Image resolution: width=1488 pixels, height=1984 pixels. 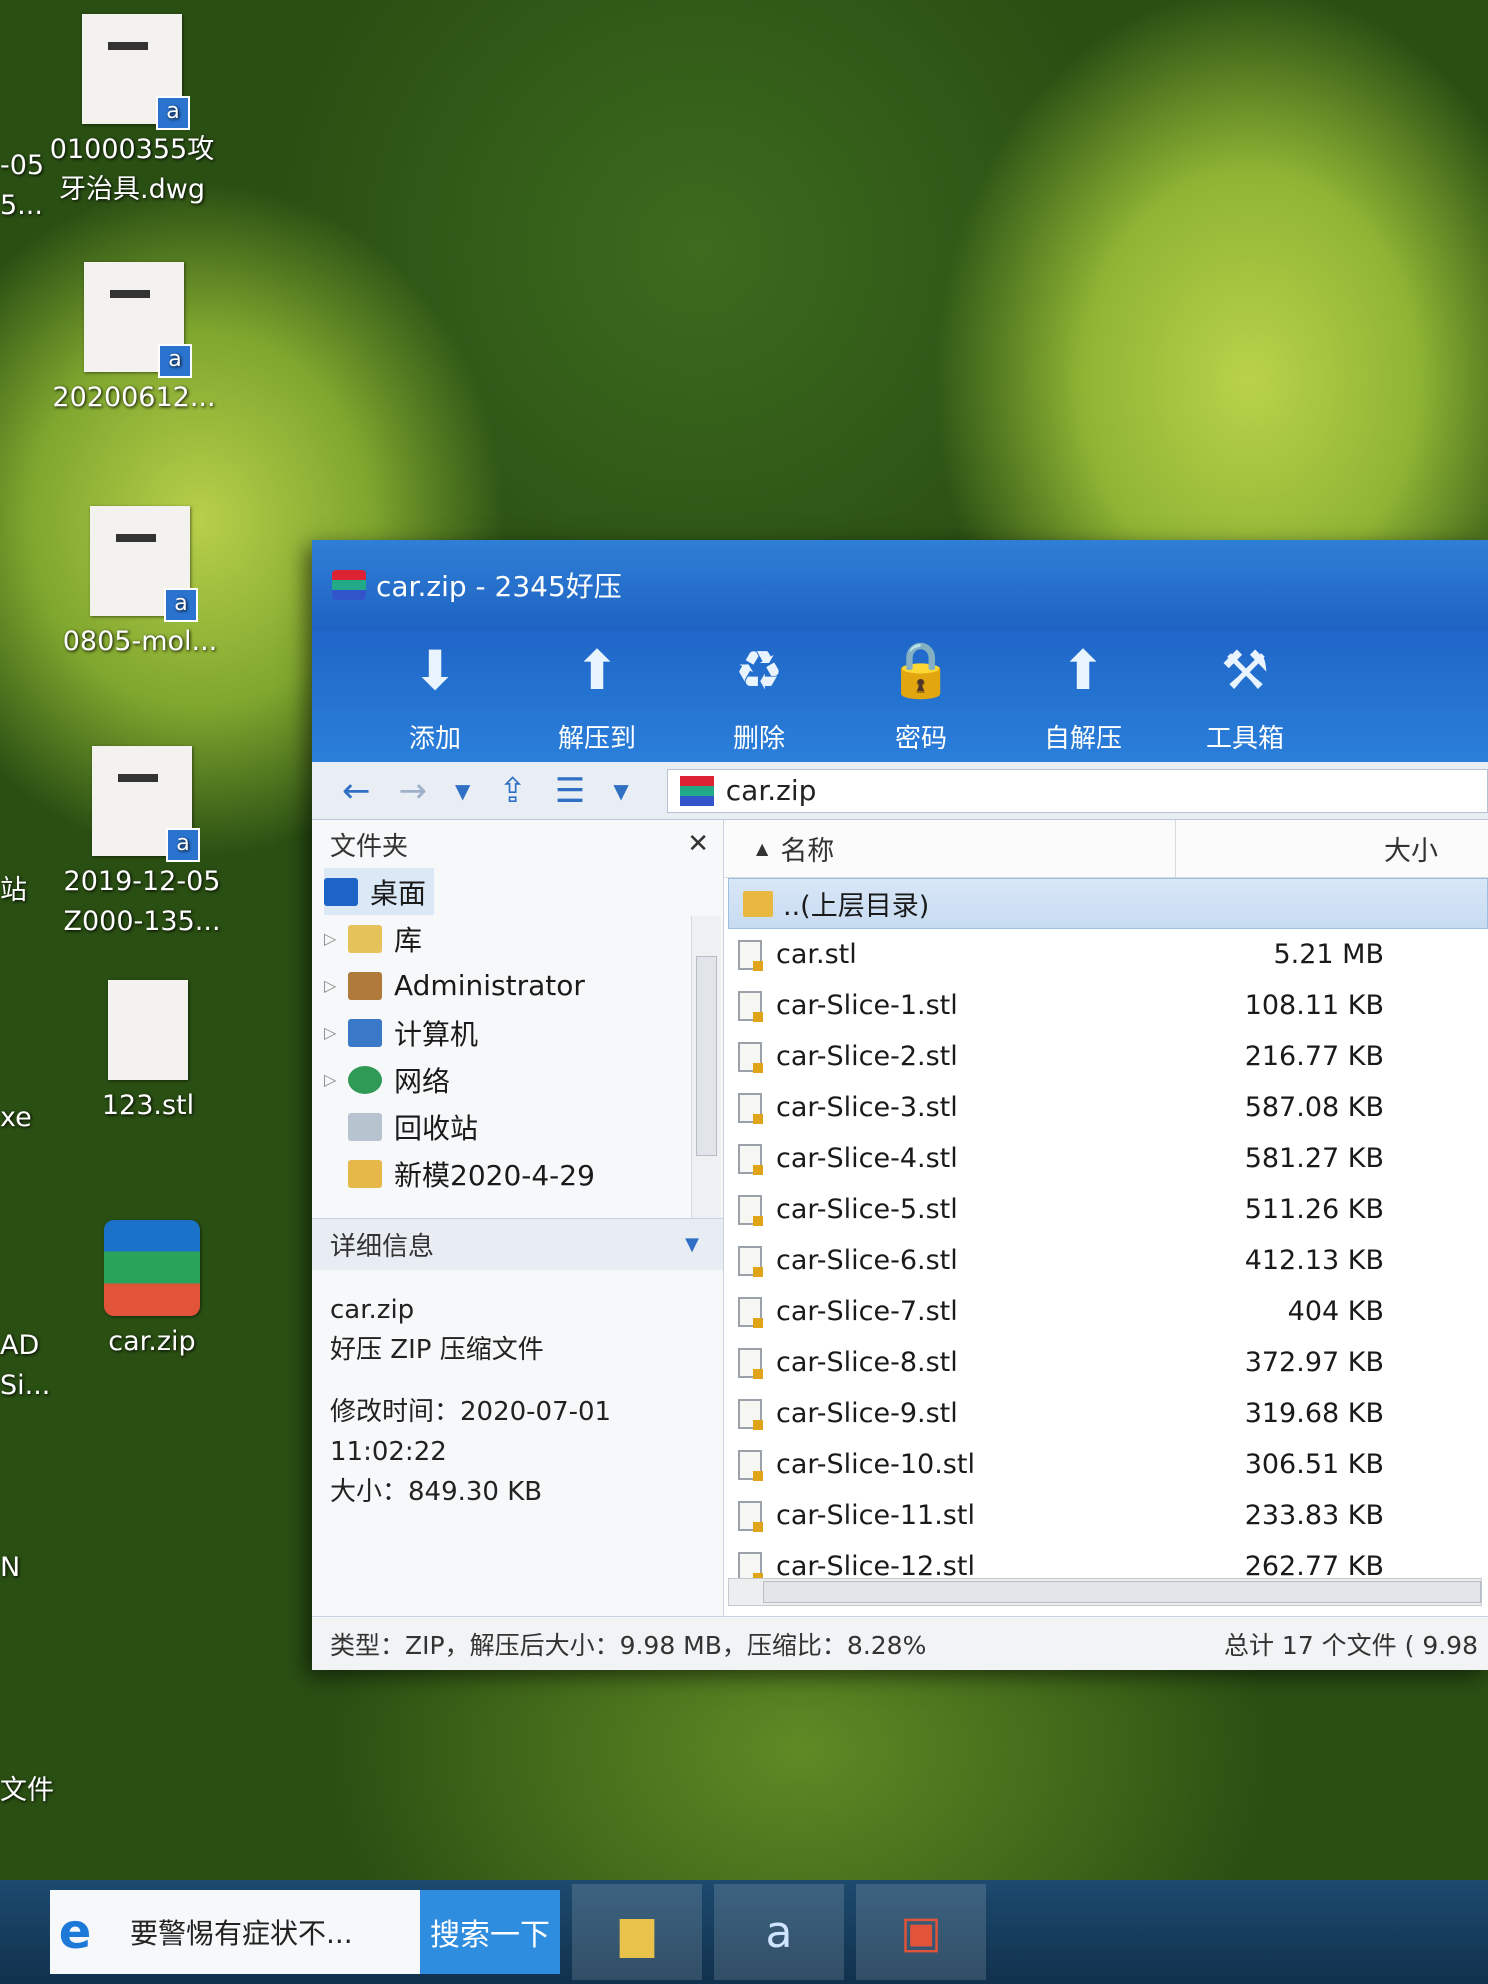 I want to click on taskbar-haozip-button: ▣, so click(x=921, y=1932).